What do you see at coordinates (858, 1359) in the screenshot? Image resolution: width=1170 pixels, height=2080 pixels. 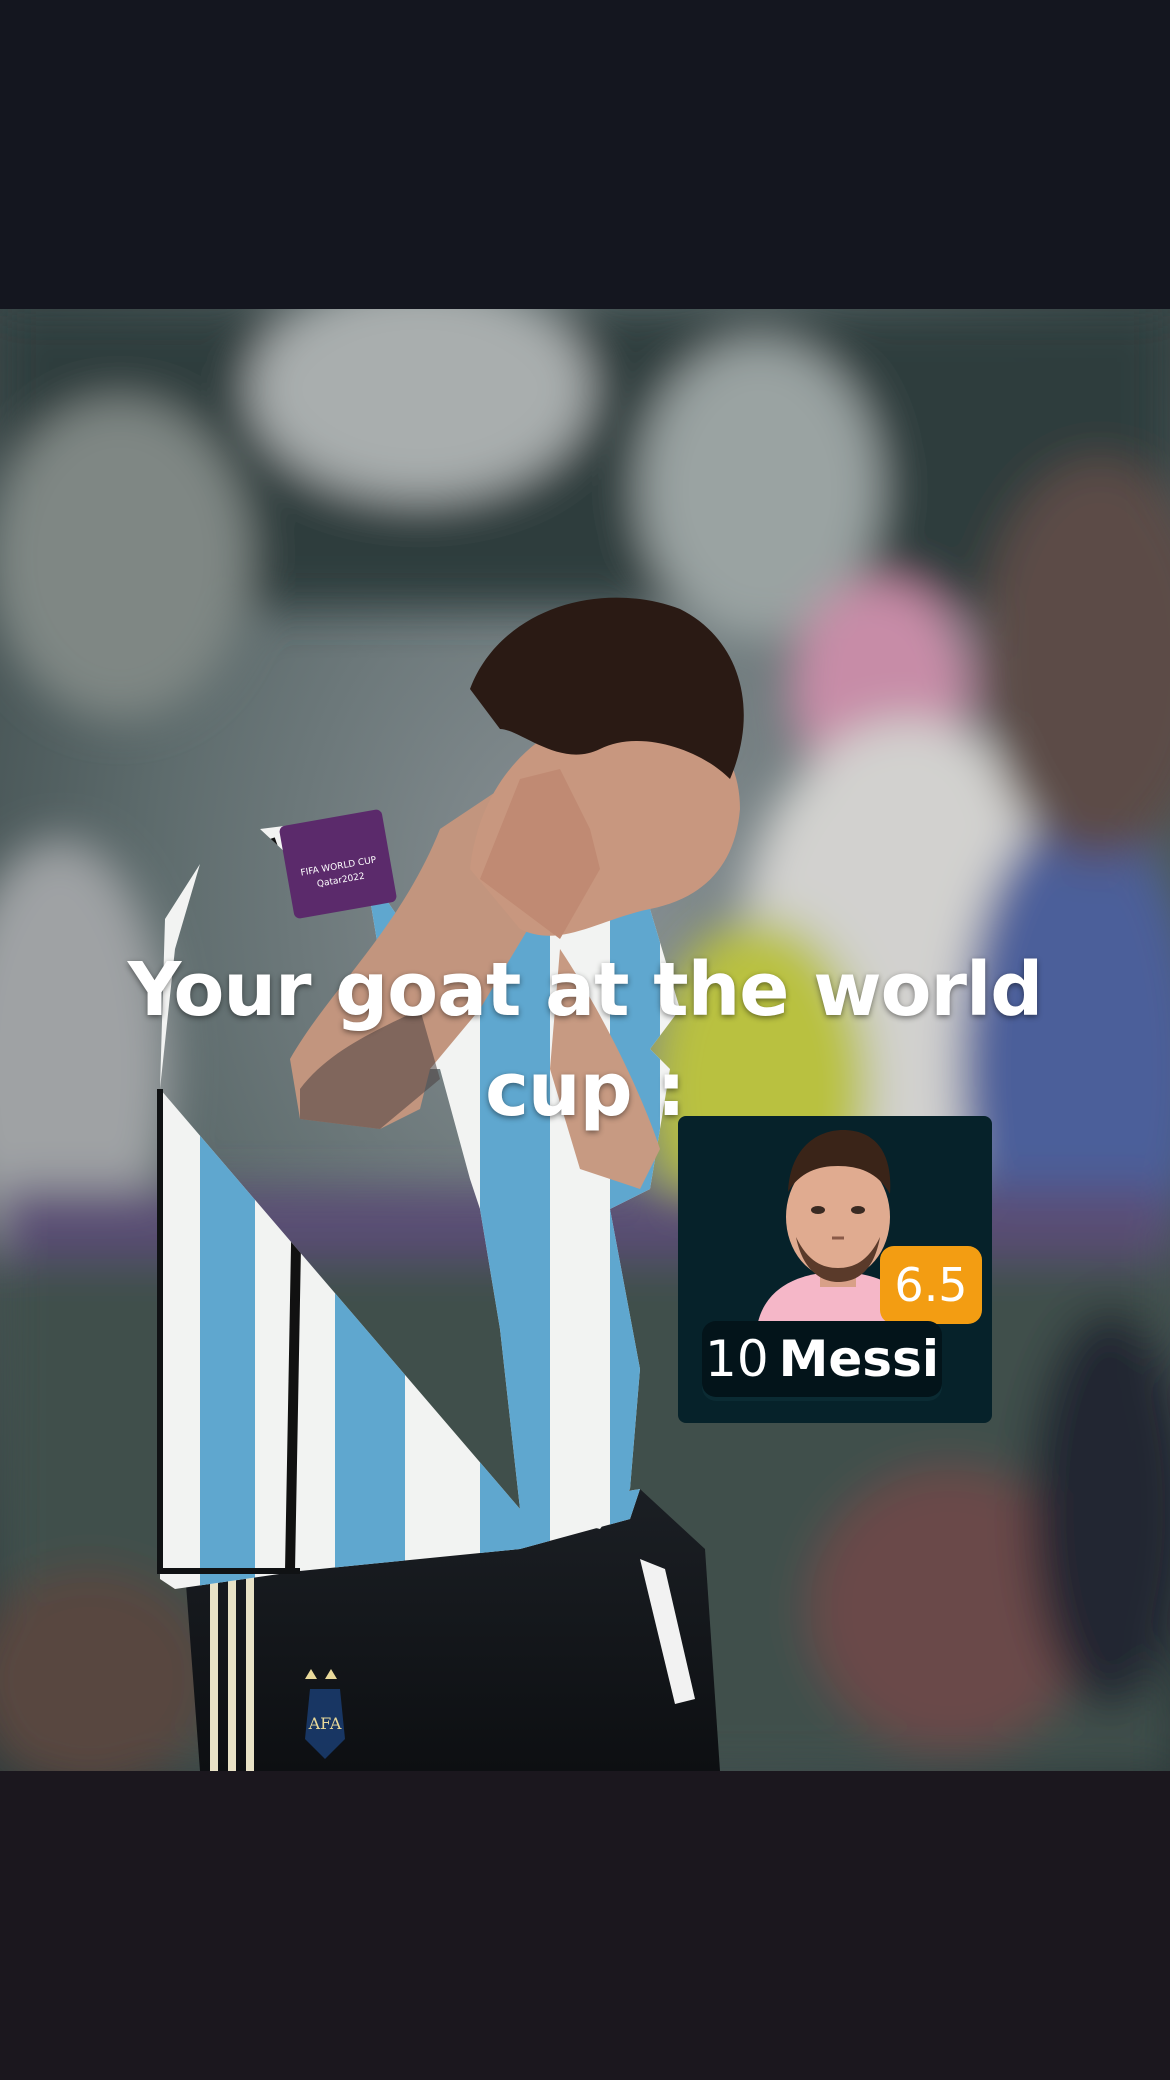 I see `player-name: Messi` at bounding box center [858, 1359].